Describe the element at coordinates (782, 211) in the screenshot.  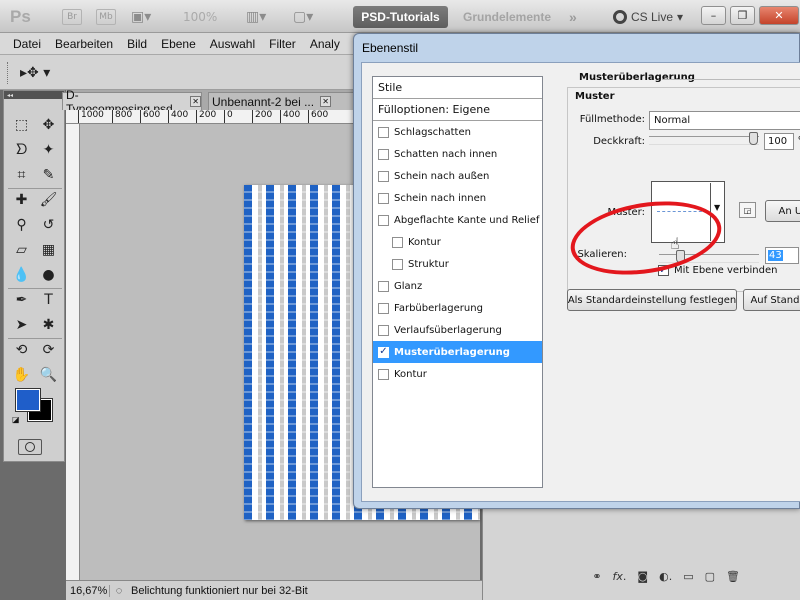
I see `snap-to-origin-button: An Urs` at that location.